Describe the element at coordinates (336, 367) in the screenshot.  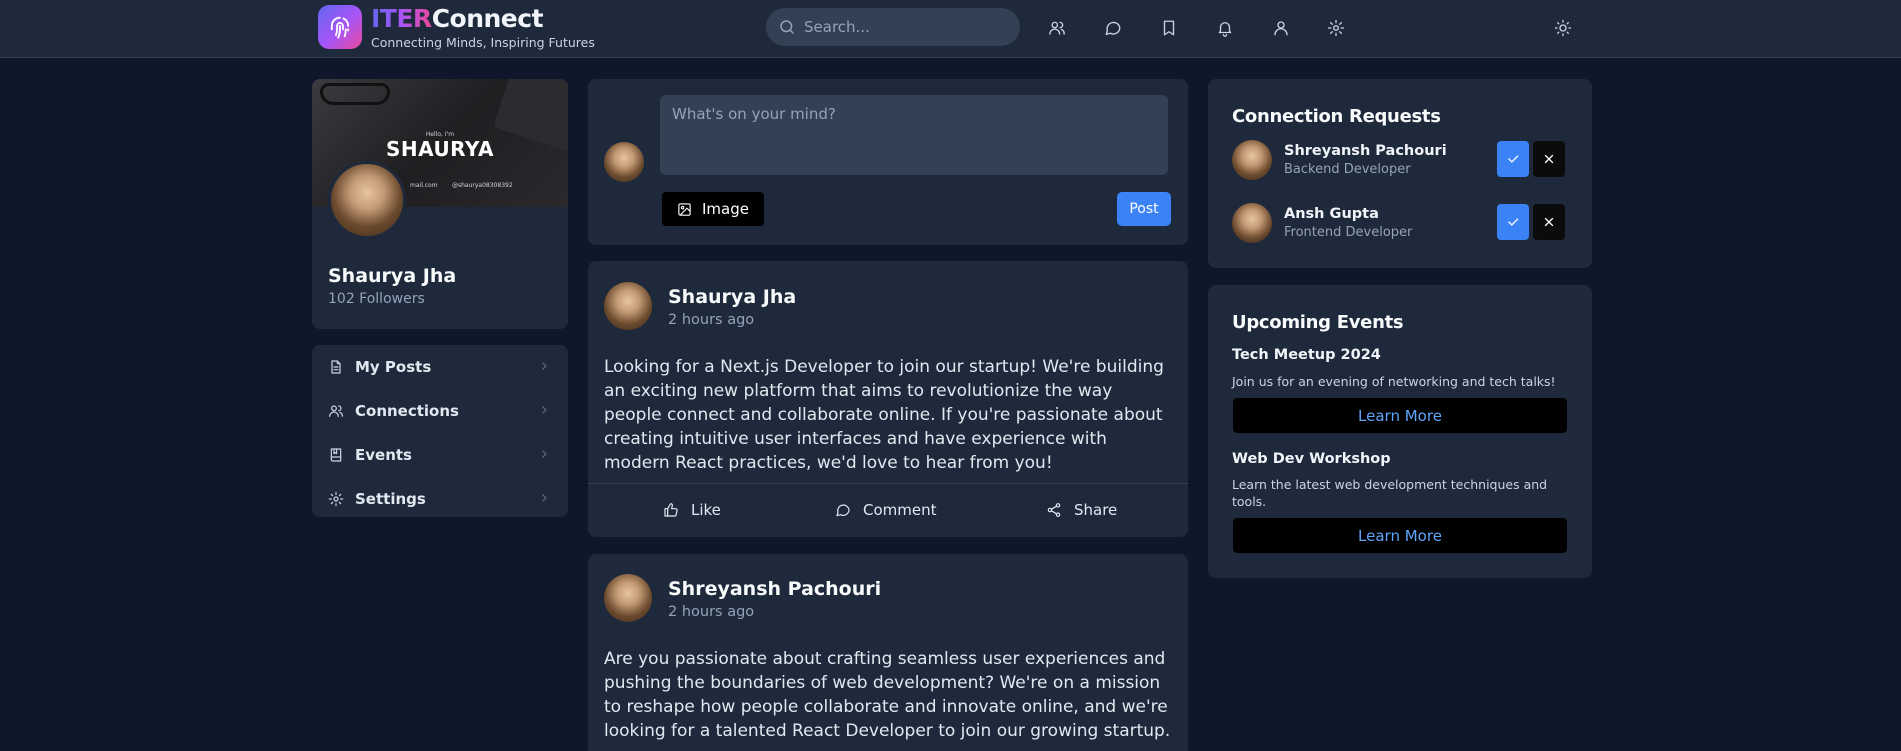
I see `file-icon` at that location.